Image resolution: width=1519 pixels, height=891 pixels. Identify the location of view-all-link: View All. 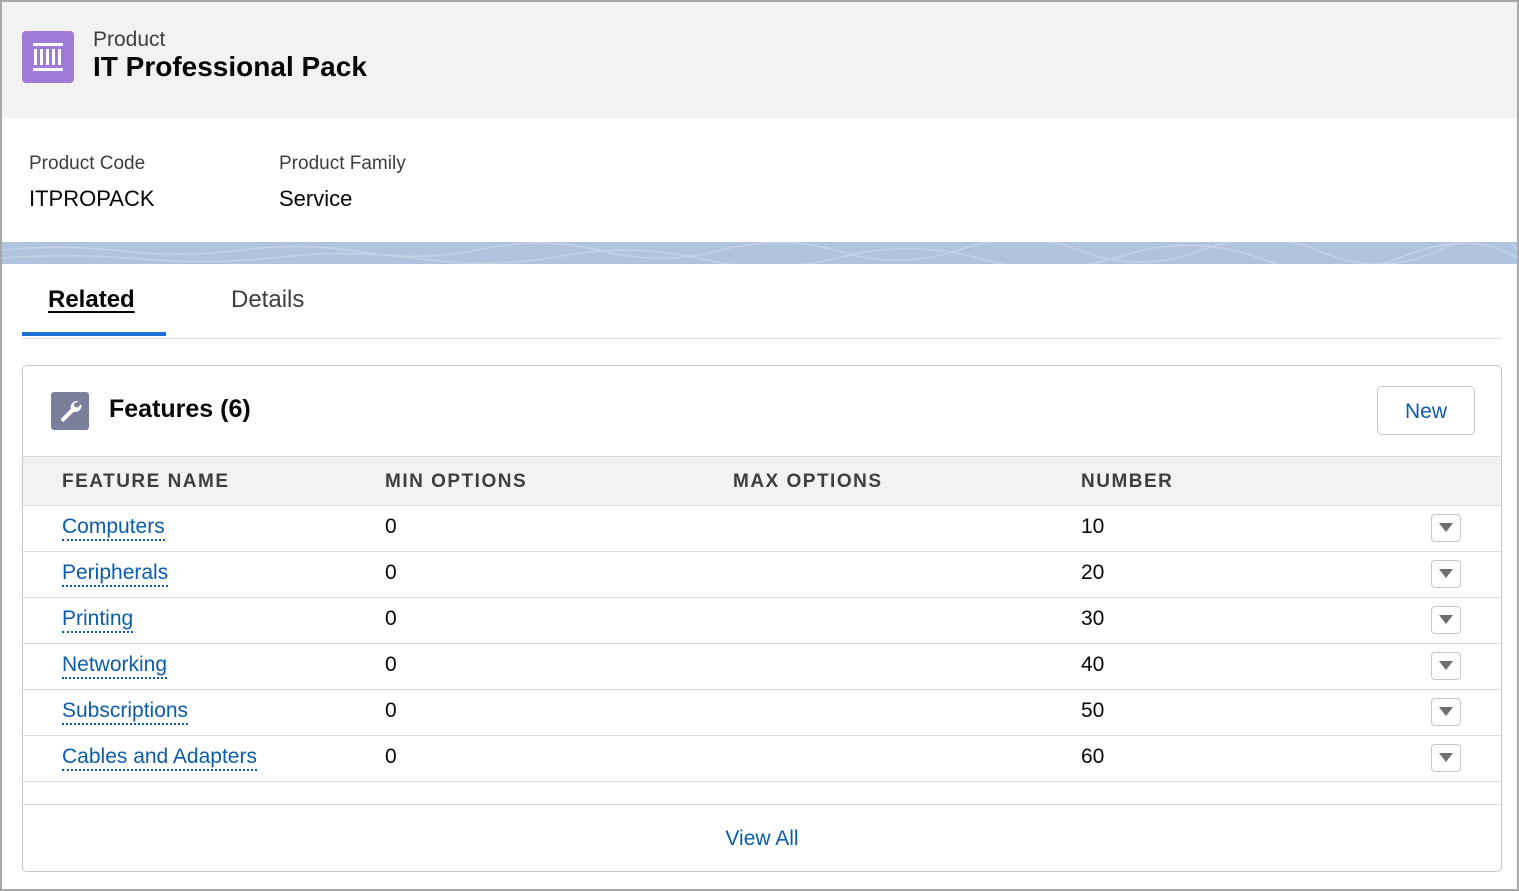
(761, 839).